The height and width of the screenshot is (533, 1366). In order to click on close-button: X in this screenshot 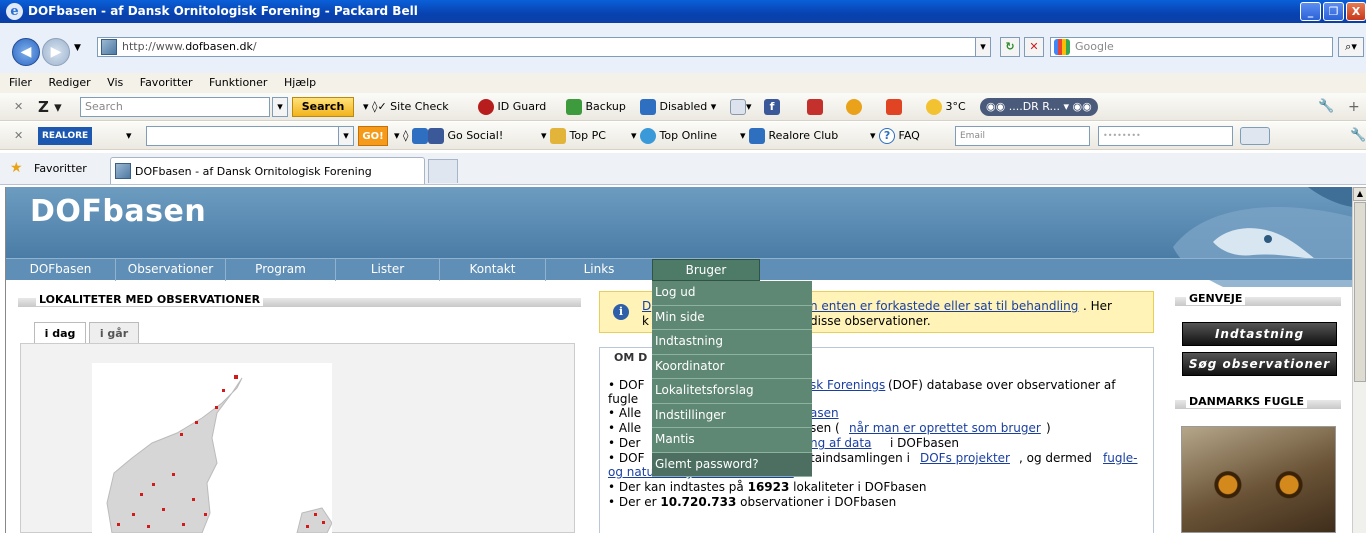, I will do `click(1356, 11)`.